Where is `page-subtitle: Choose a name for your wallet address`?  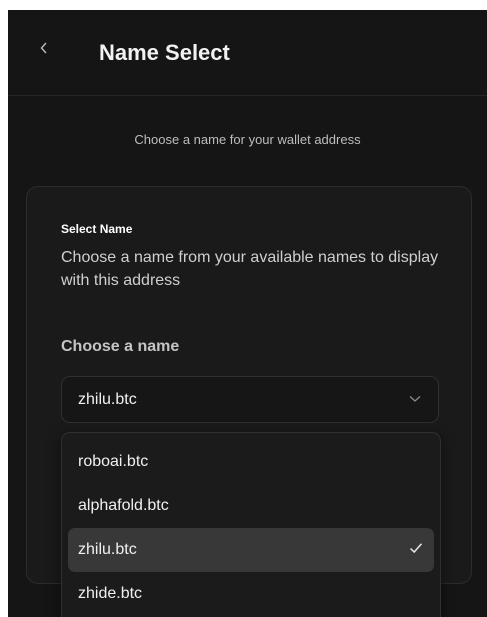
page-subtitle: Choose a name for your wallet address is located at coordinates (247, 139).